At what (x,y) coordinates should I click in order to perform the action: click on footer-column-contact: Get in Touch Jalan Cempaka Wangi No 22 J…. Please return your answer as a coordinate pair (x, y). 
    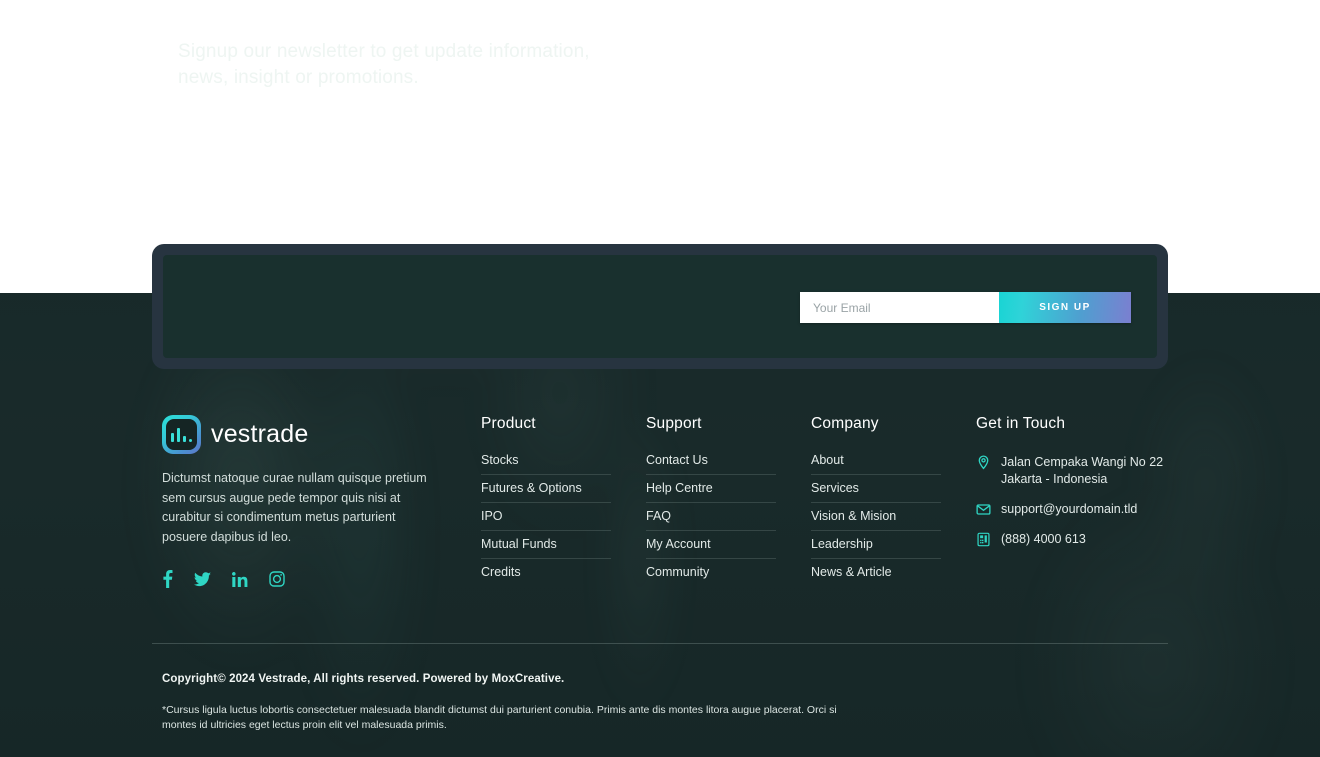
    Looking at the image, I should click on (1076, 488).